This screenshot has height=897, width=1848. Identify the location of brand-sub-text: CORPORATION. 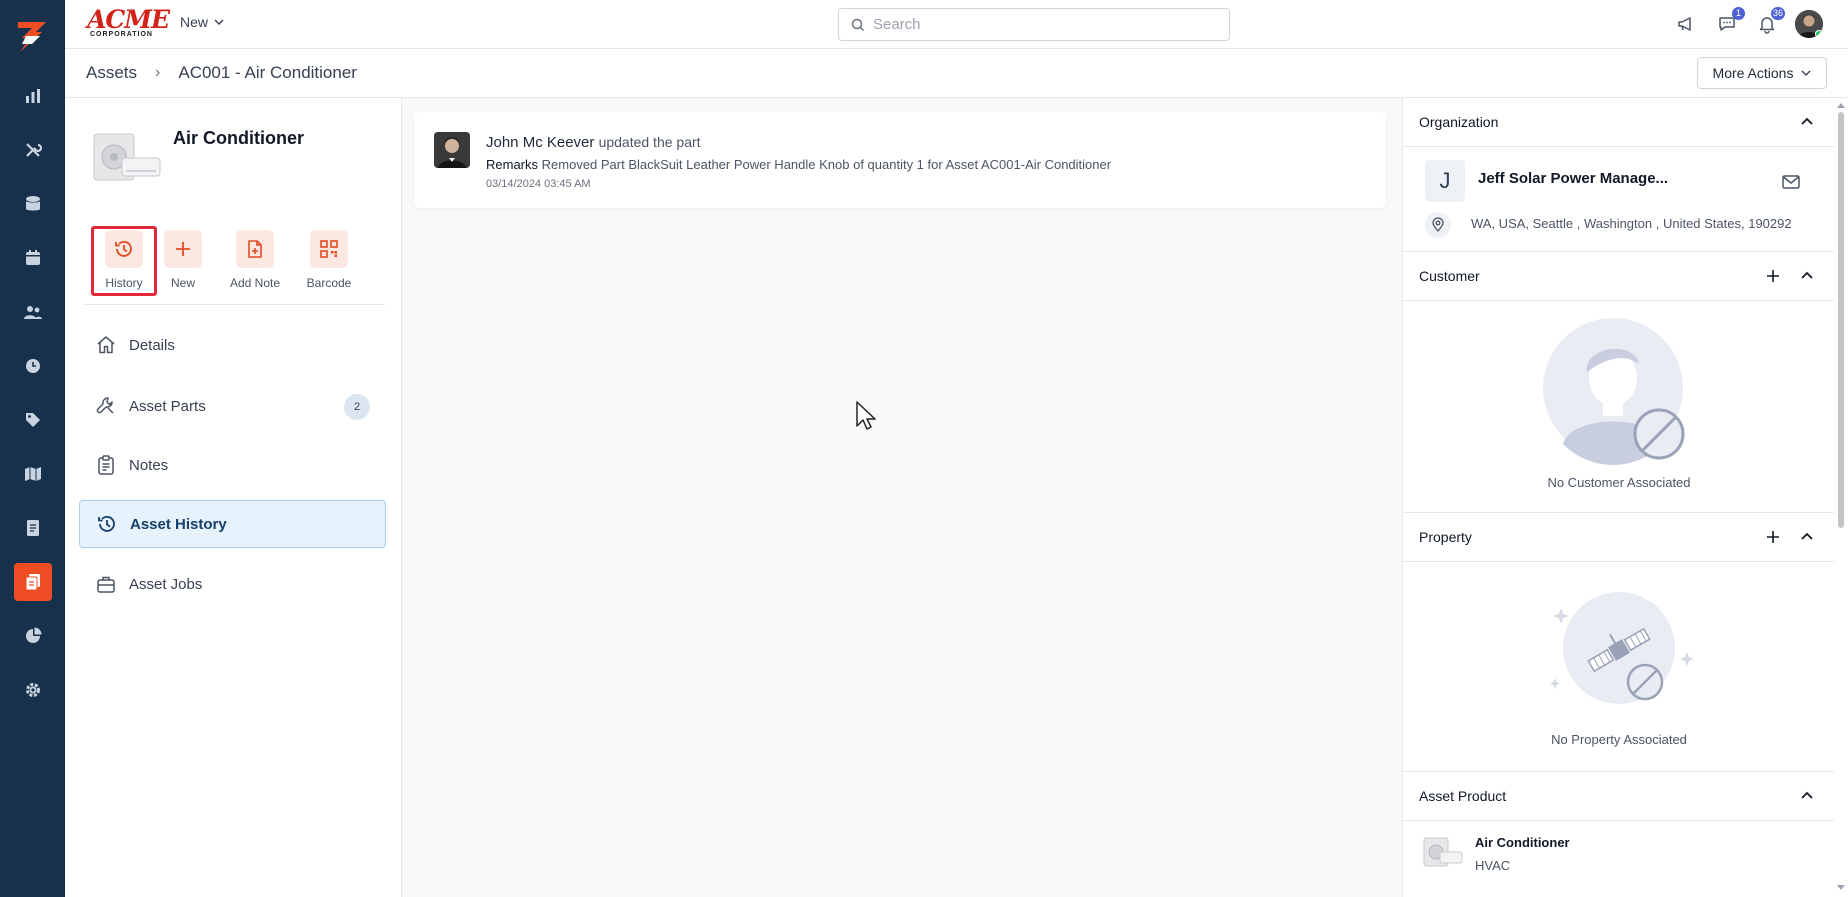
(121, 34).